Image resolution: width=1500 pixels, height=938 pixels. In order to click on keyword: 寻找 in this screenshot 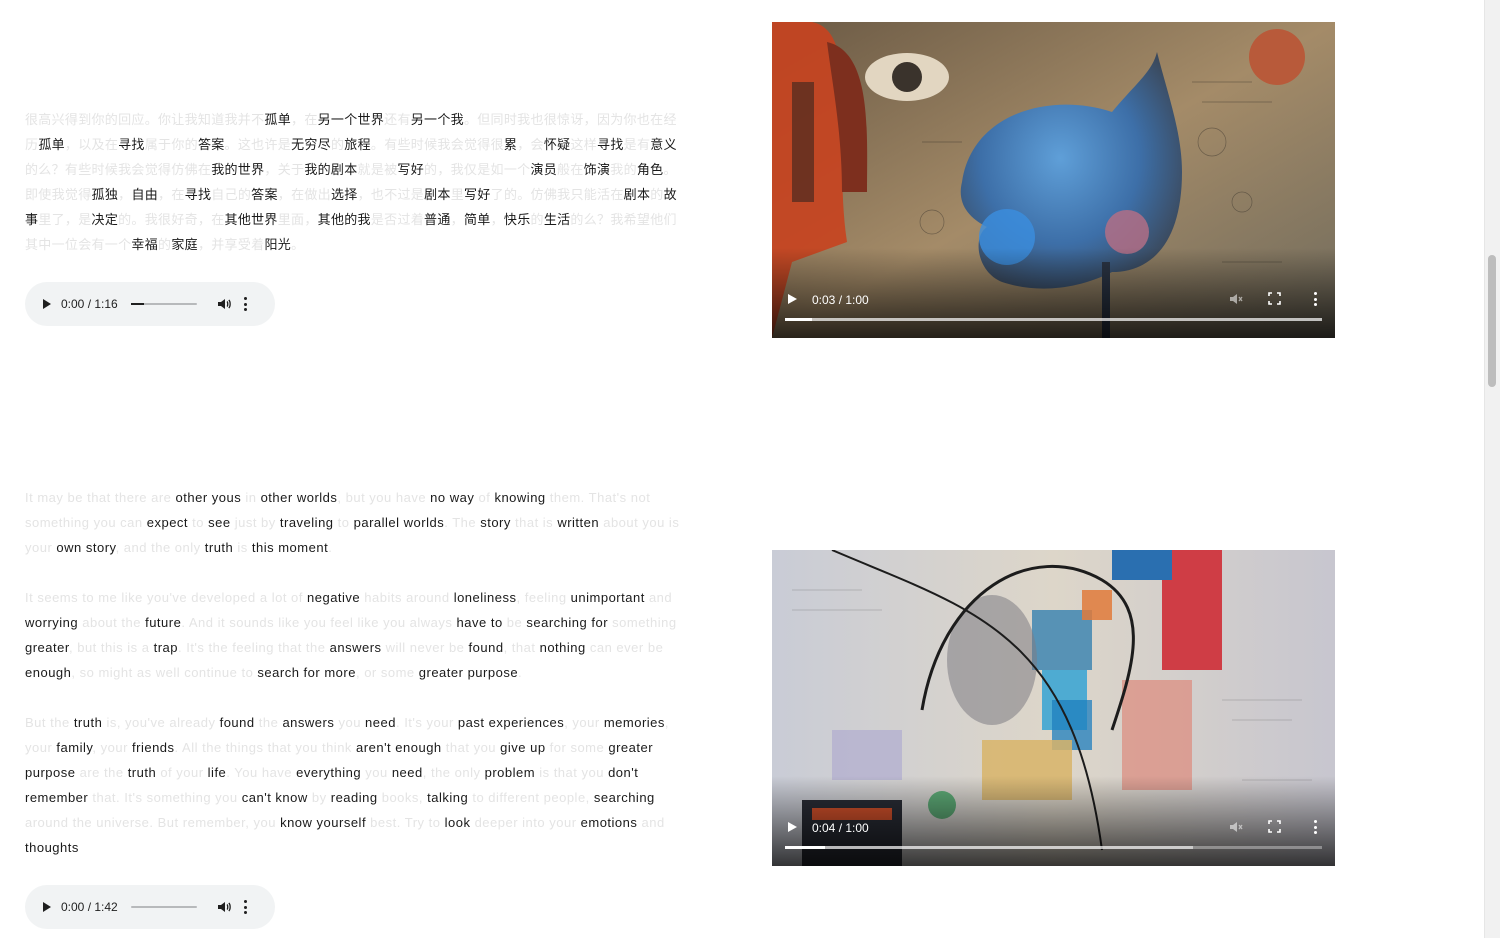, I will do `click(198, 194)`.